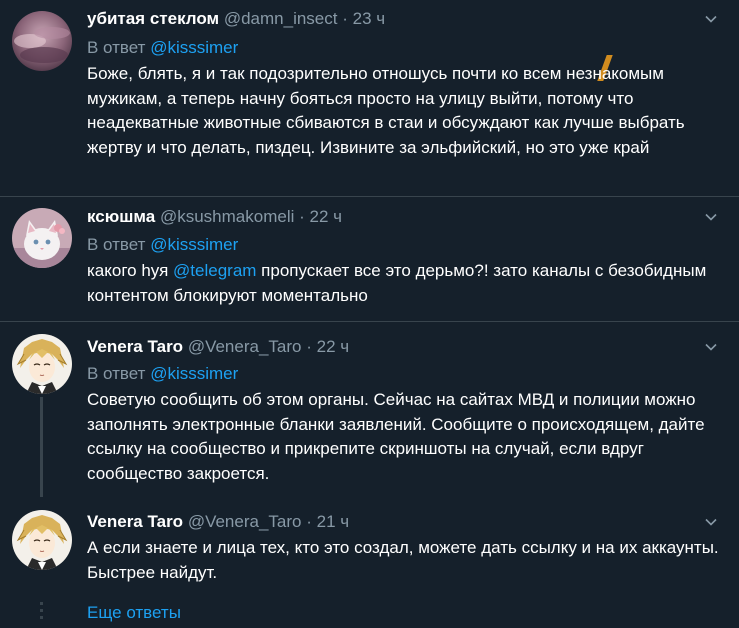 The width and height of the screenshot is (739, 628). What do you see at coordinates (121, 216) in the screenshot?
I see `display-name: ксюшма` at bounding box center [121, 216].